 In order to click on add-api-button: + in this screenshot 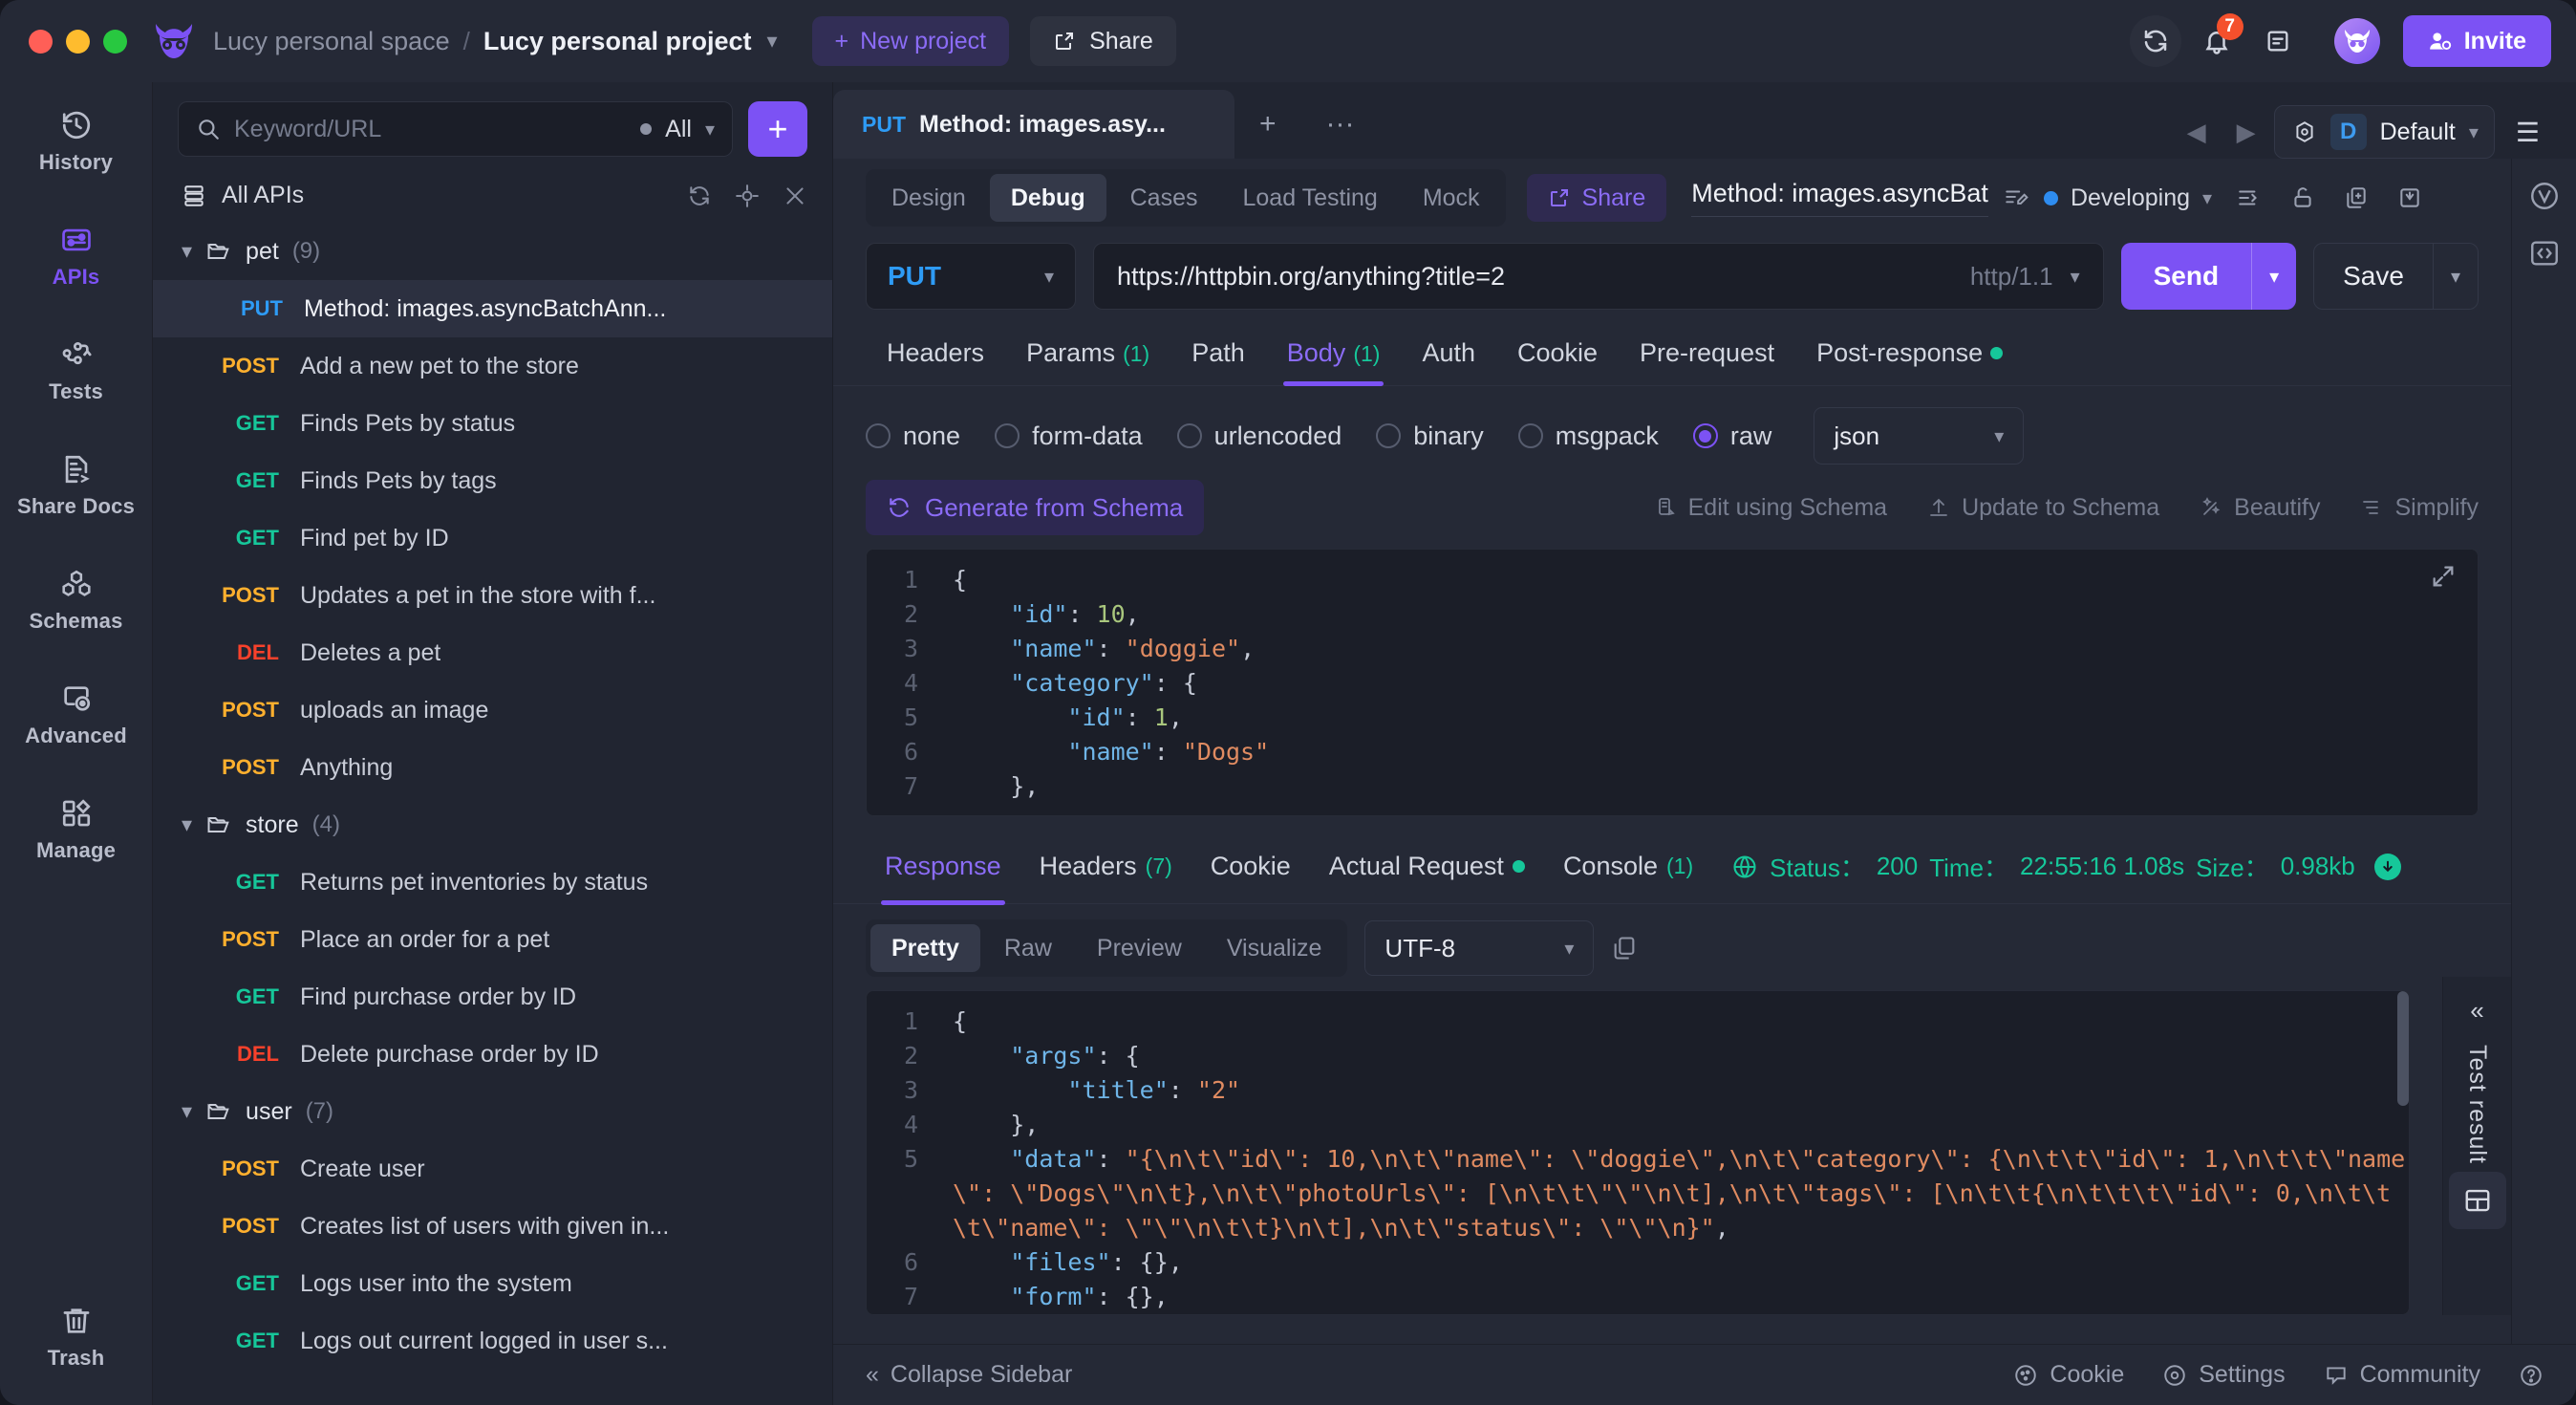, I will do `click(777, 129)`.